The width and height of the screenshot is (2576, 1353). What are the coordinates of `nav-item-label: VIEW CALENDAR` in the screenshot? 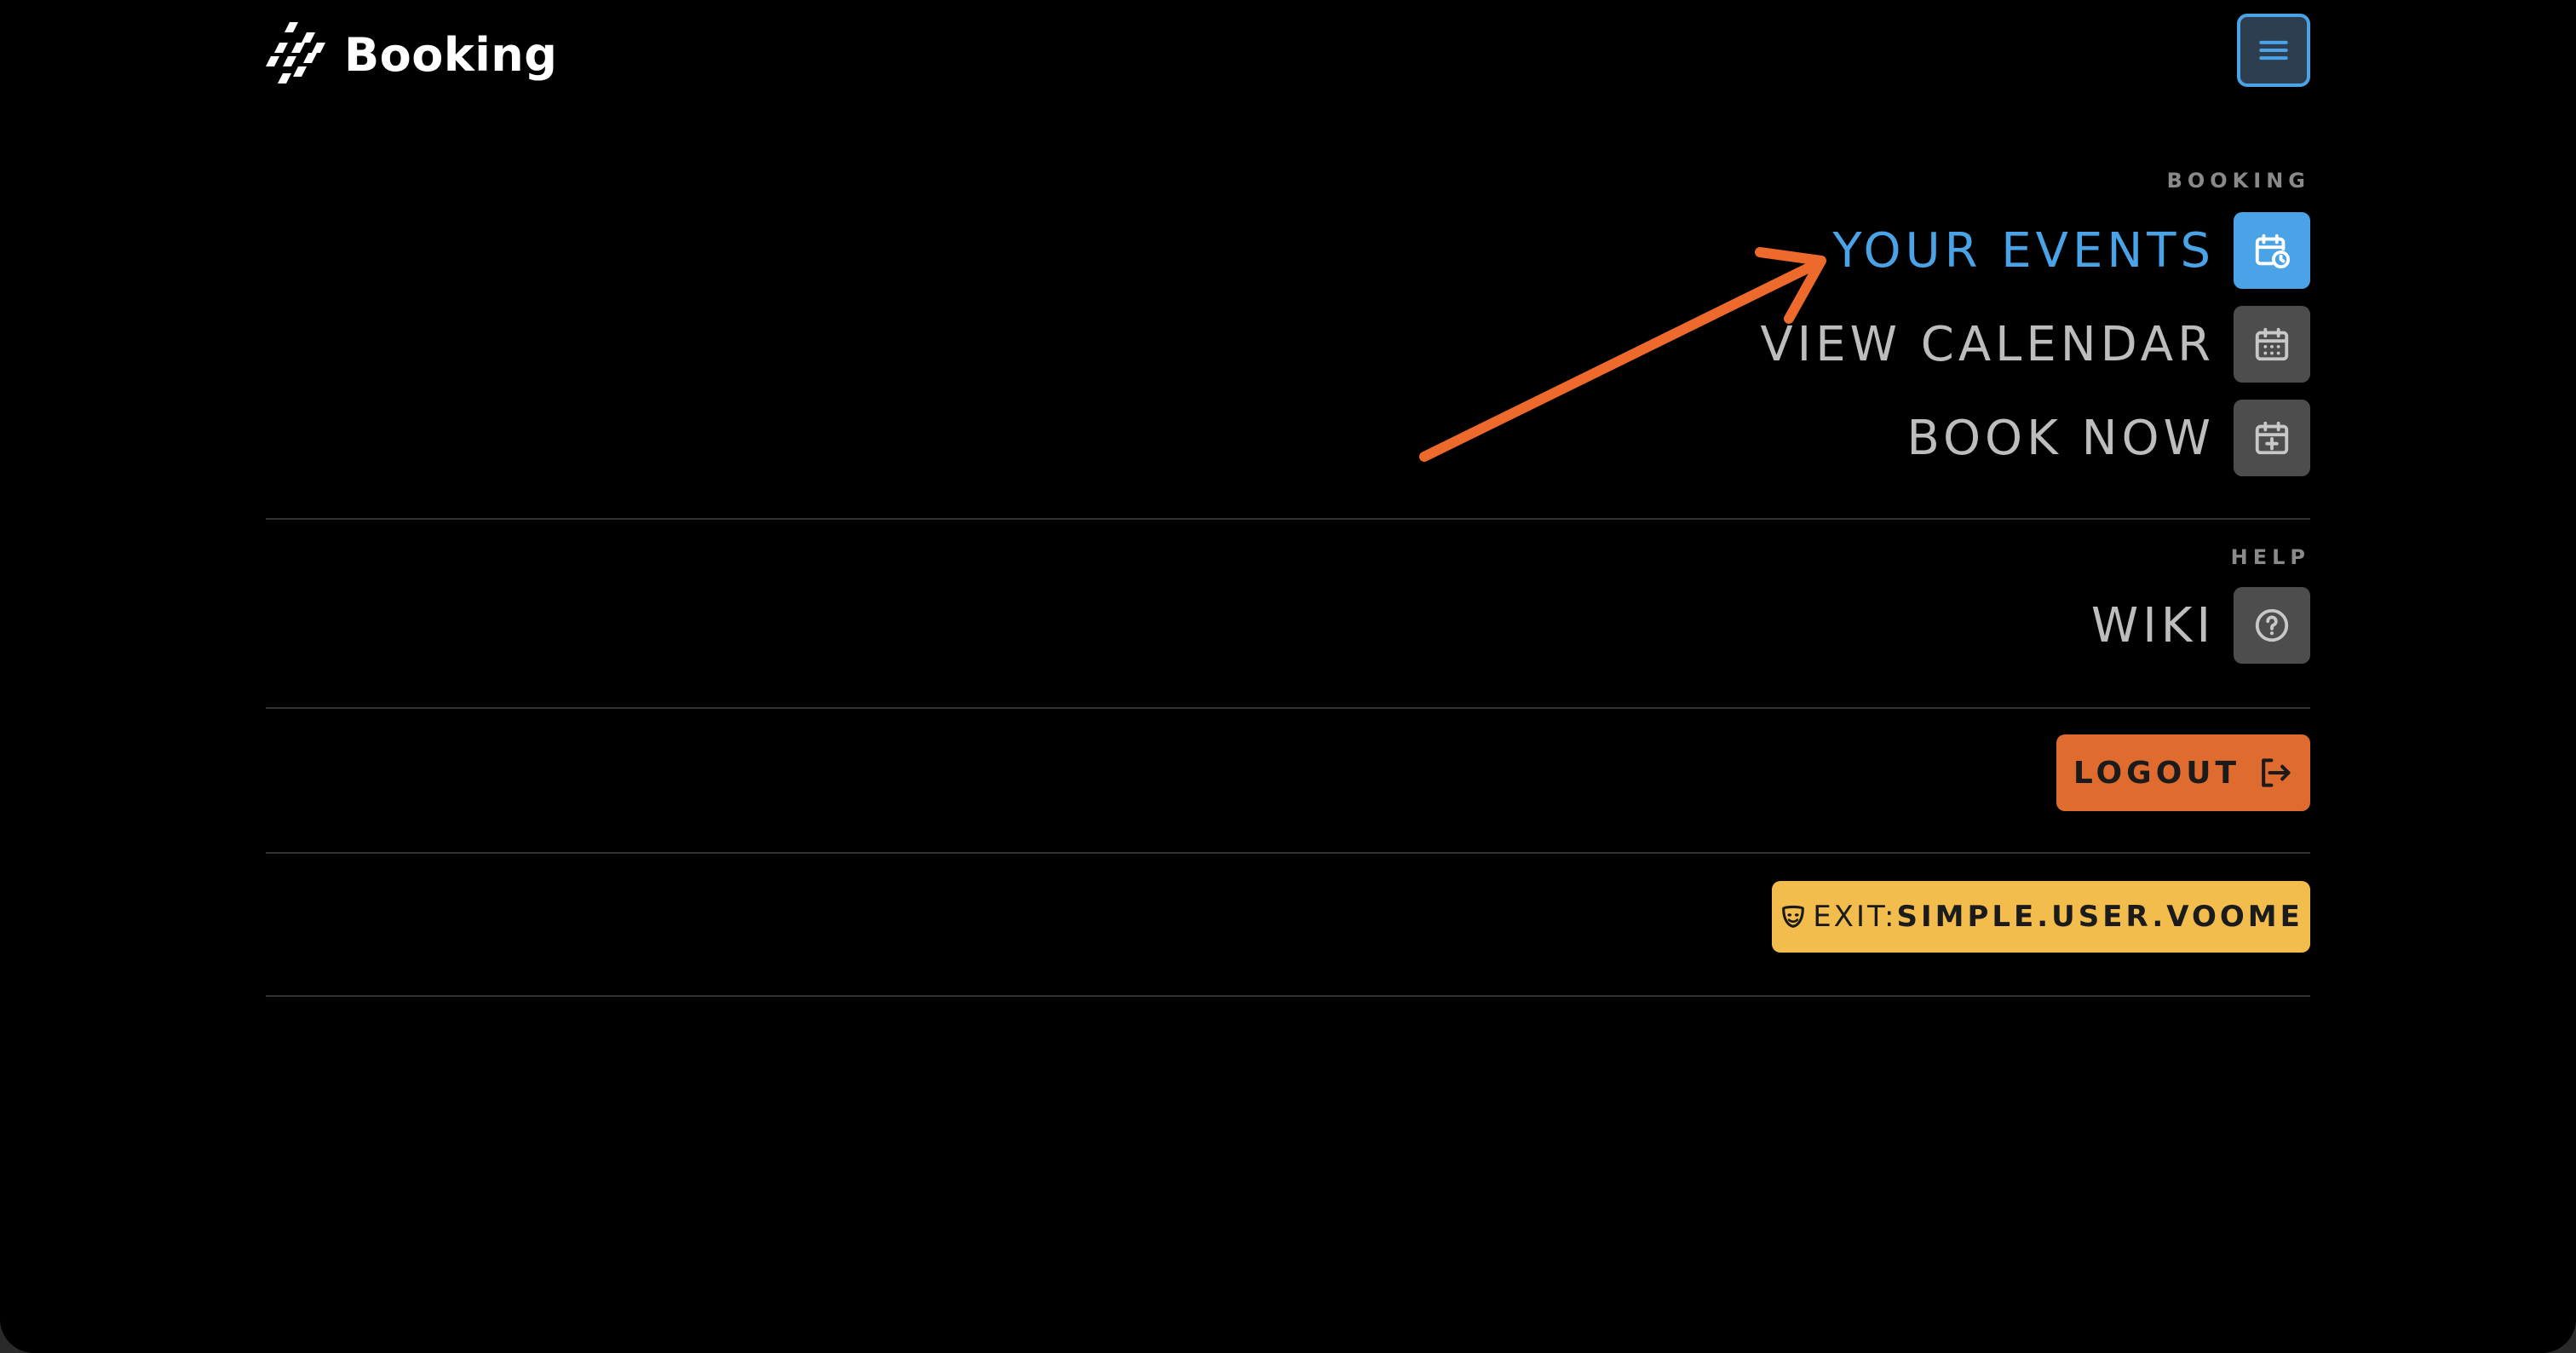 It's located at (1987, 344).